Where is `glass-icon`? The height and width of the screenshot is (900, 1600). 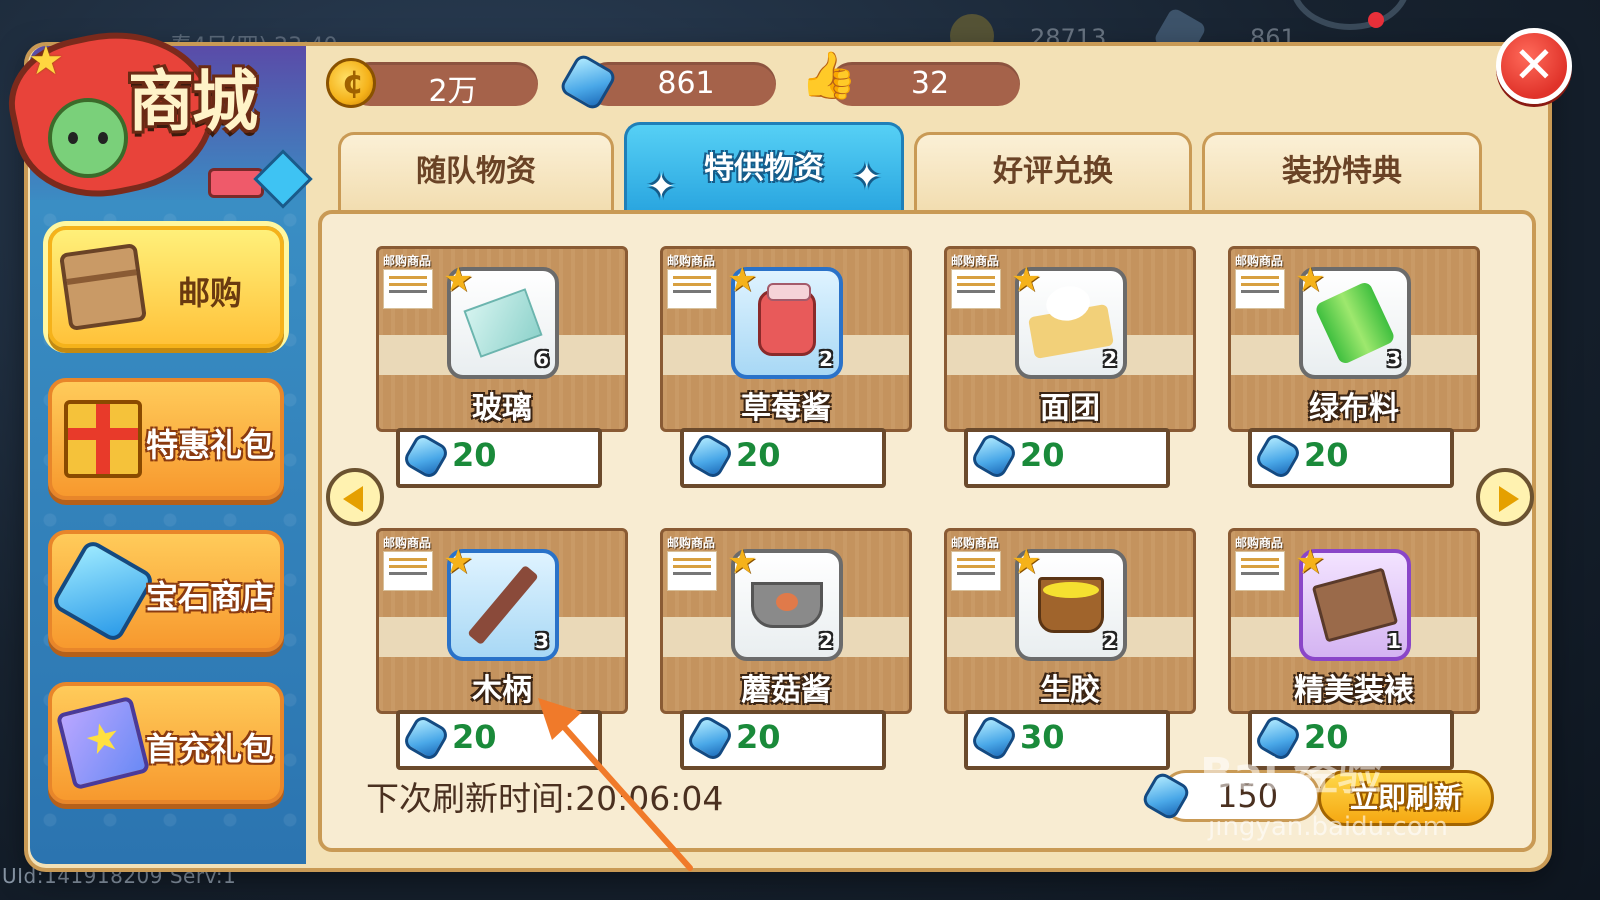
glass-icon is located at coordinates (503, 323).